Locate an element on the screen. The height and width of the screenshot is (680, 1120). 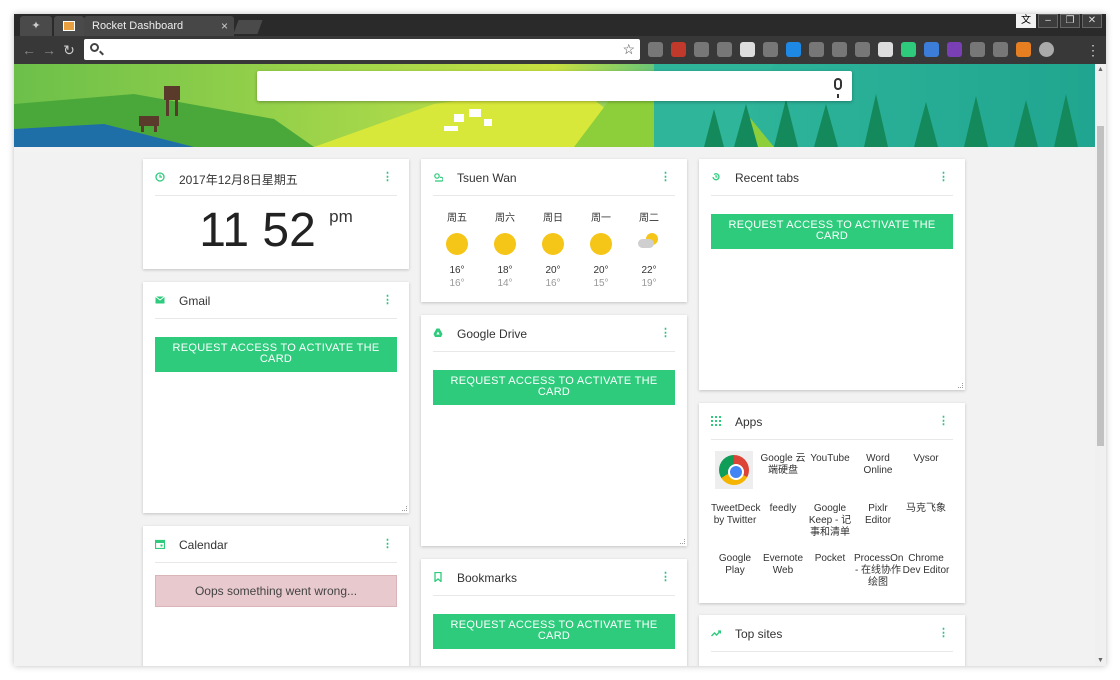
sun-icon is located at coordinates (553, 244).